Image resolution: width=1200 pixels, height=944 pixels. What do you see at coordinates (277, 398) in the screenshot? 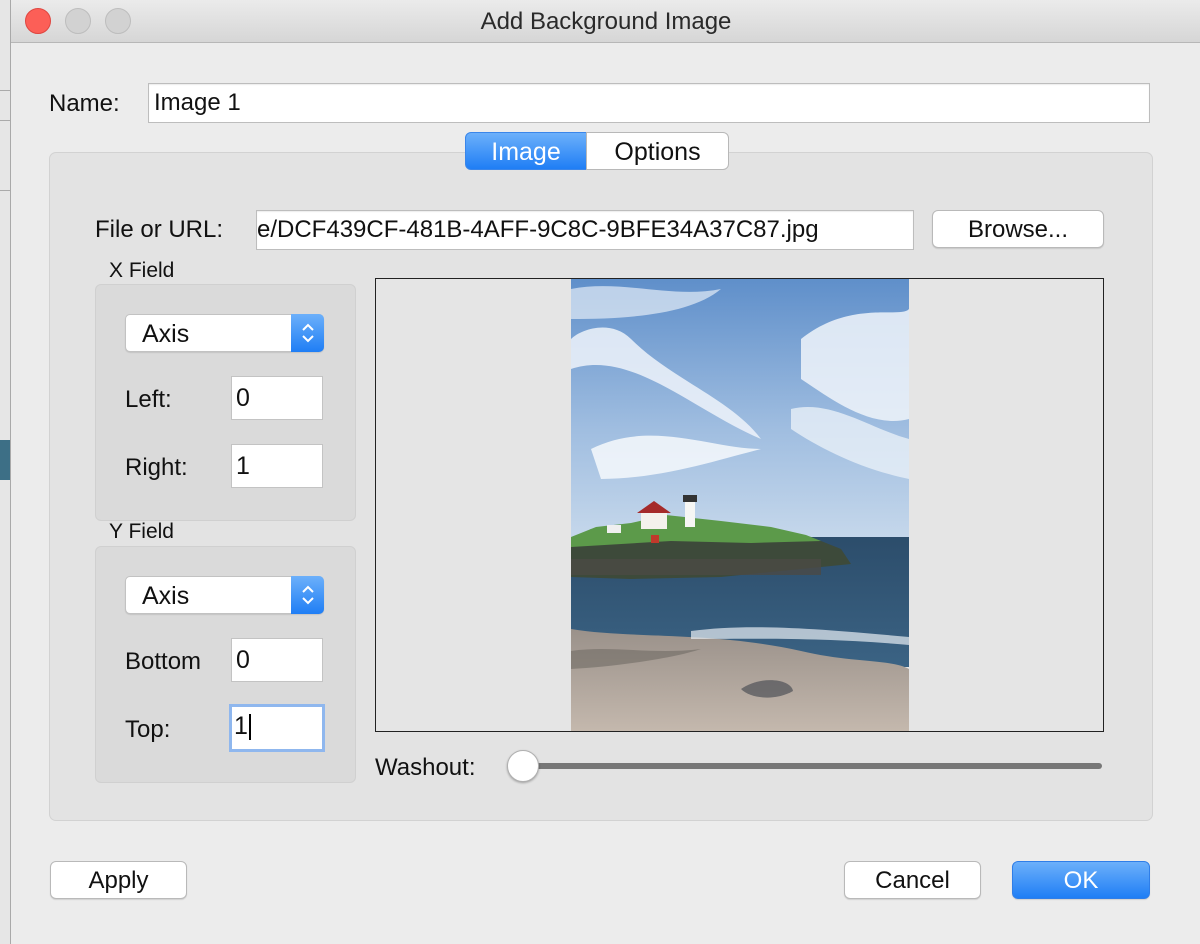
I see `left-input: 0` at bounding box center [277, 398].